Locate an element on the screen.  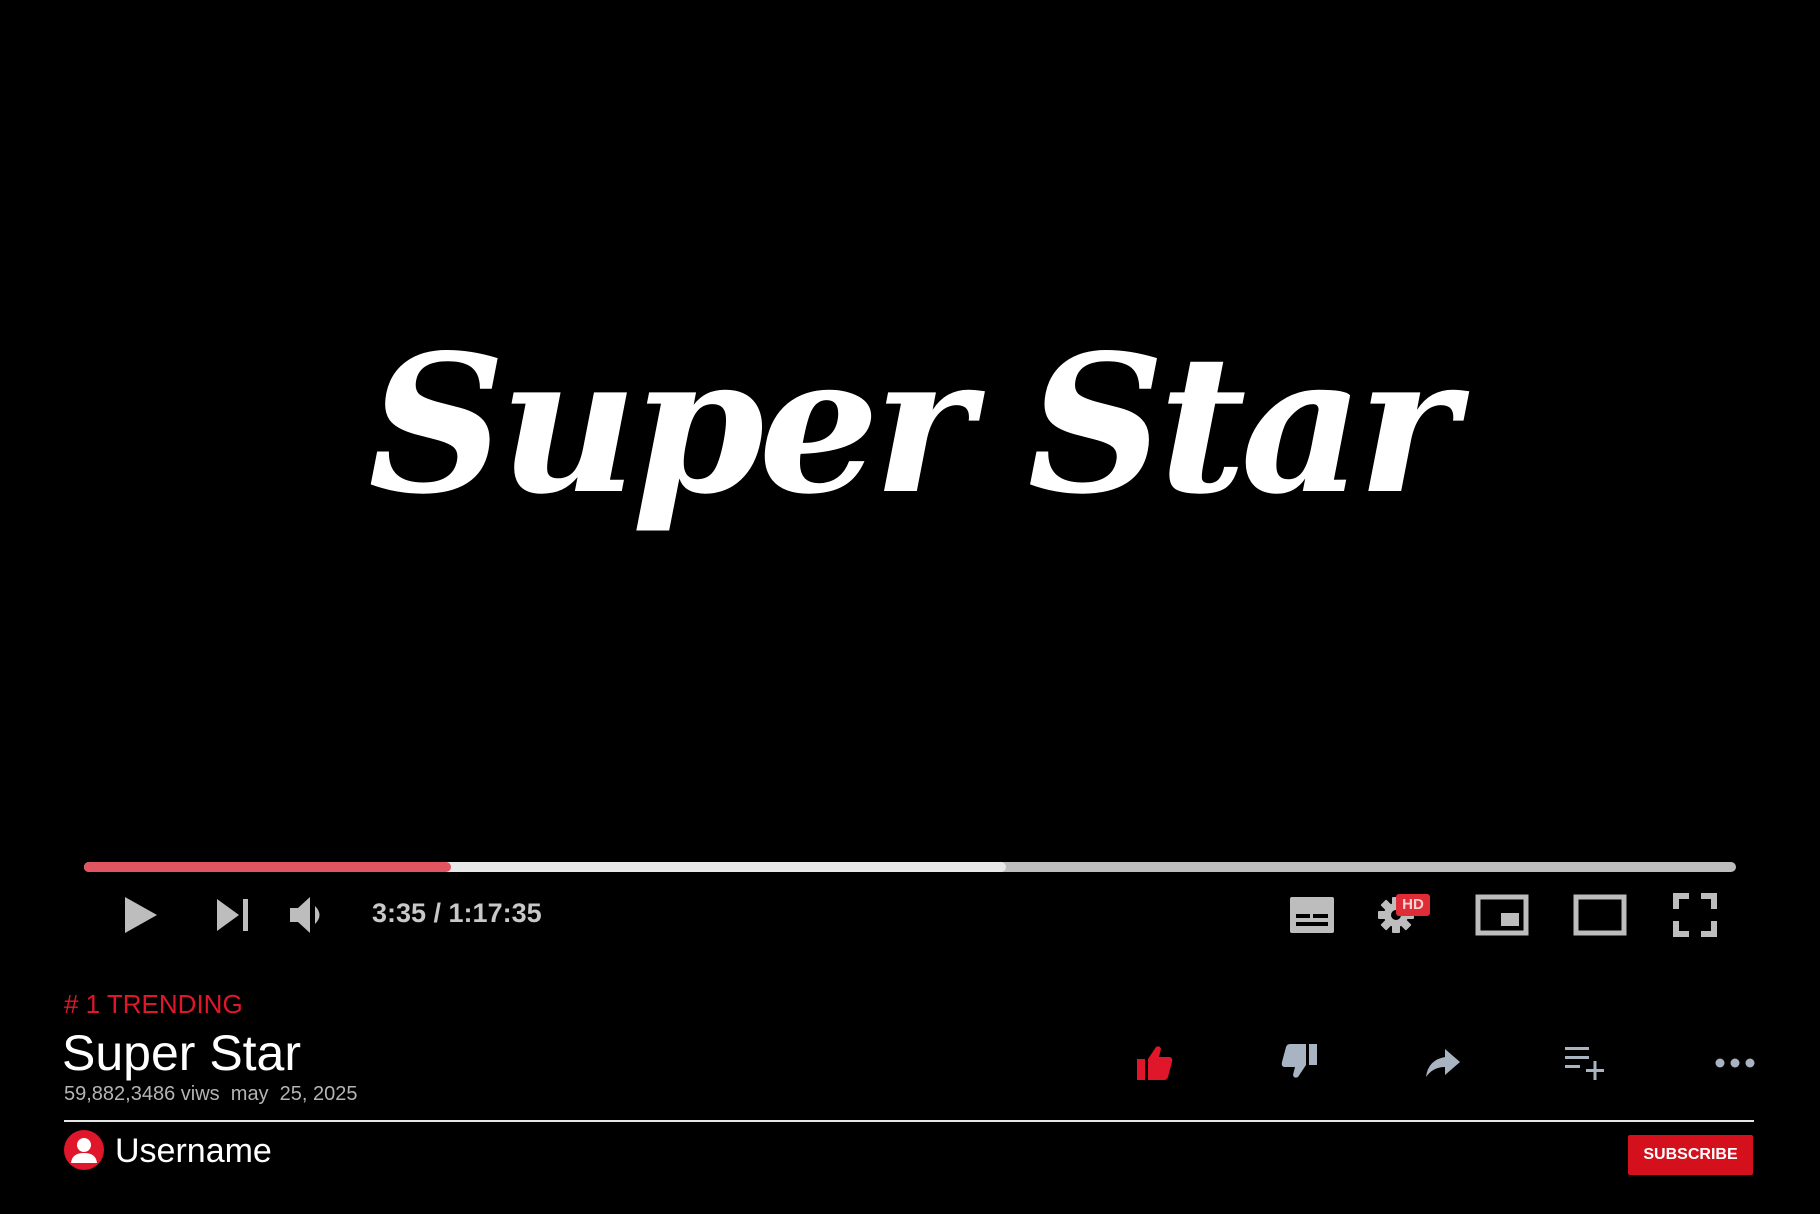
video-meta: 59,882,3486 viws may 25, 2025 is located at coordinates (211, 1094).